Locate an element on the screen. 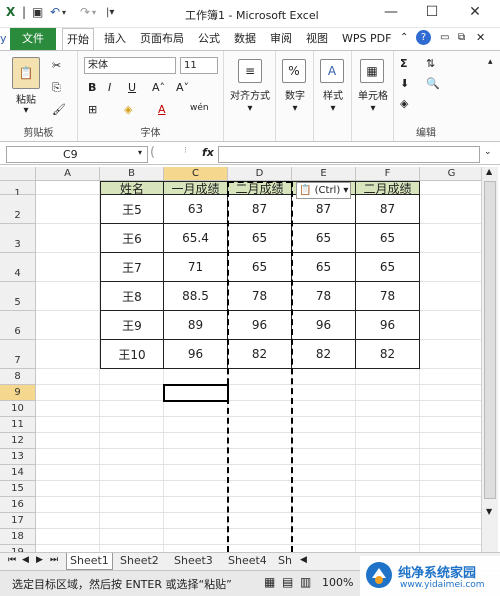 This screenshot has height=596, width=500. underline-button: U is located at coordinates (132, 87).